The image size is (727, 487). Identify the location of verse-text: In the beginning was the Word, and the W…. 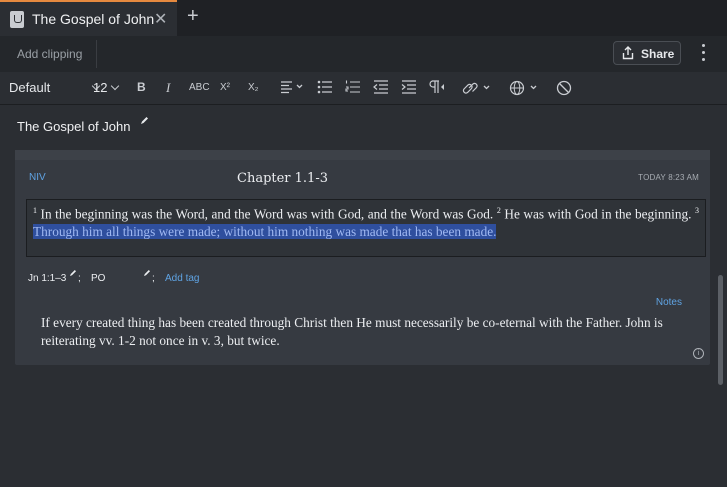
(267, 214).